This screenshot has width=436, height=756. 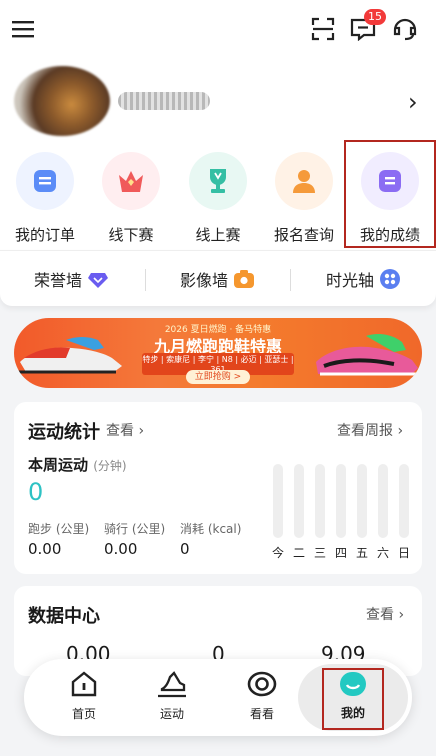 What do you see at coordinates (319, 553) in the screenshot?
I see `day-label: 三` at bounding box center [319, 553].